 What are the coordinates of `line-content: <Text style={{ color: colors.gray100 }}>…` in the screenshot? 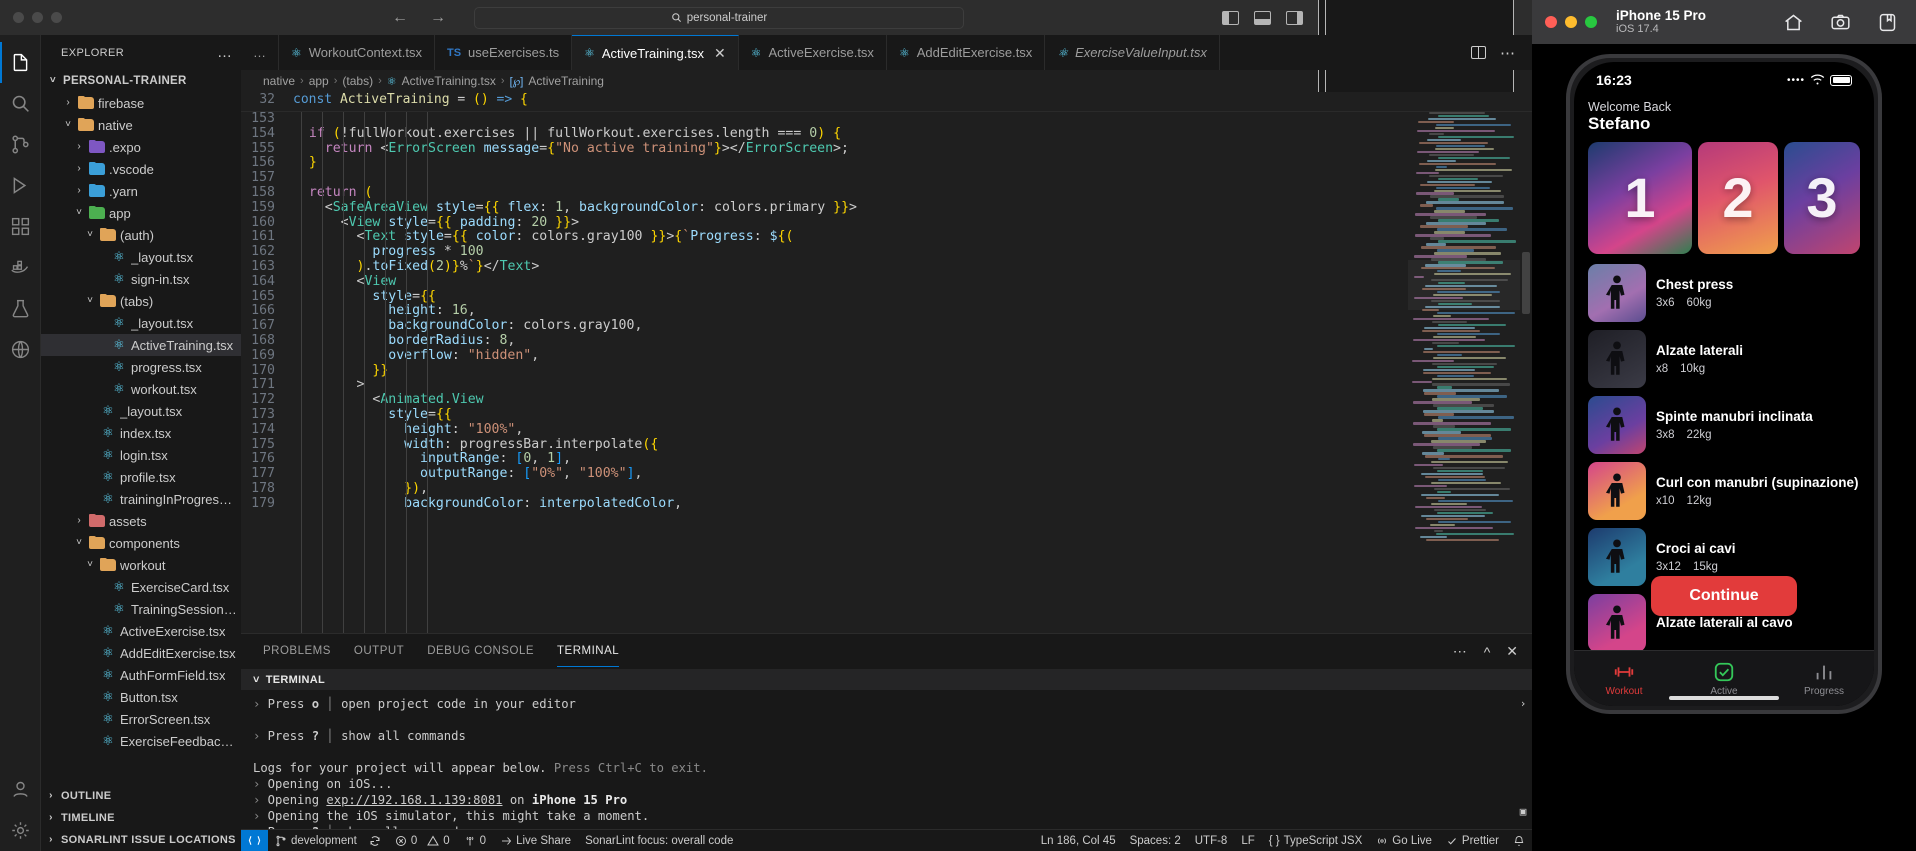 It's located at (543, 237).